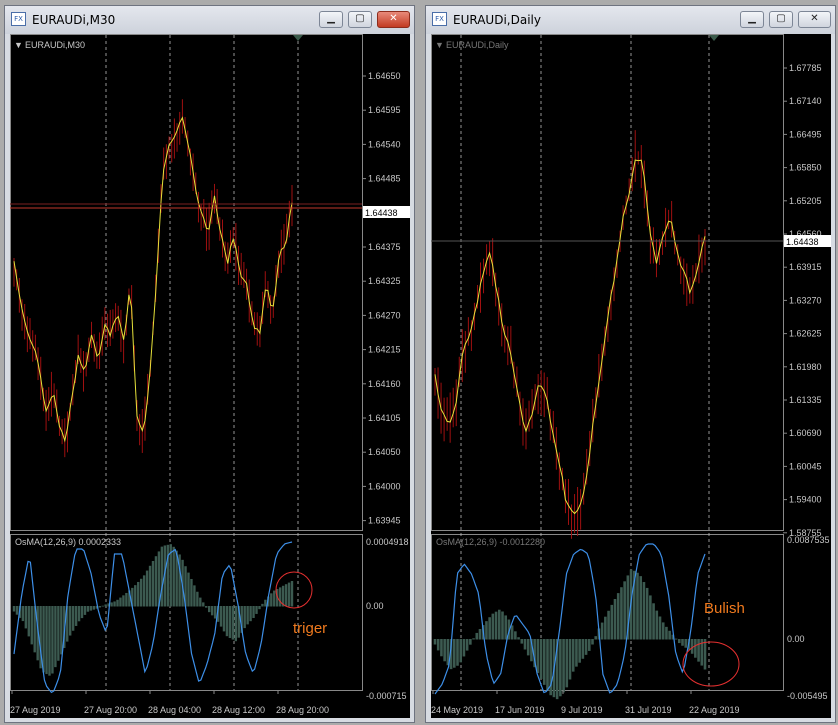  What do you see at coordinates (711, 664) in the screenshot?
I see `annotation-circle` at bounding box center [711, 664].